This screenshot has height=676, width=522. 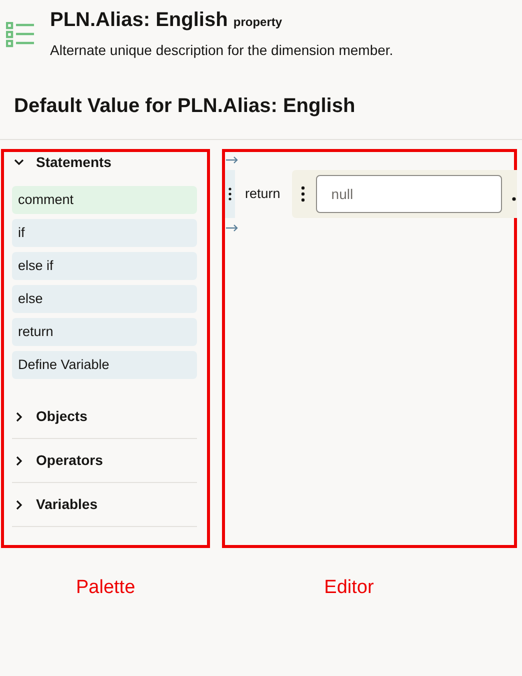 I want to click on property-label: property, so click(x=257, y=22).